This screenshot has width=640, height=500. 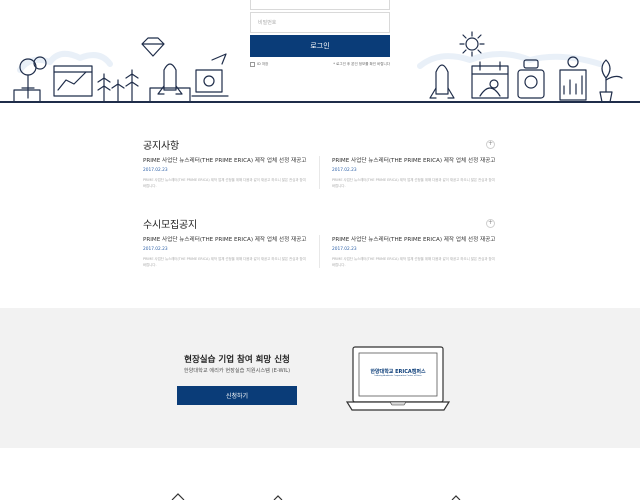 I want to click on footer-icon-row, so click(x=316, y=496).